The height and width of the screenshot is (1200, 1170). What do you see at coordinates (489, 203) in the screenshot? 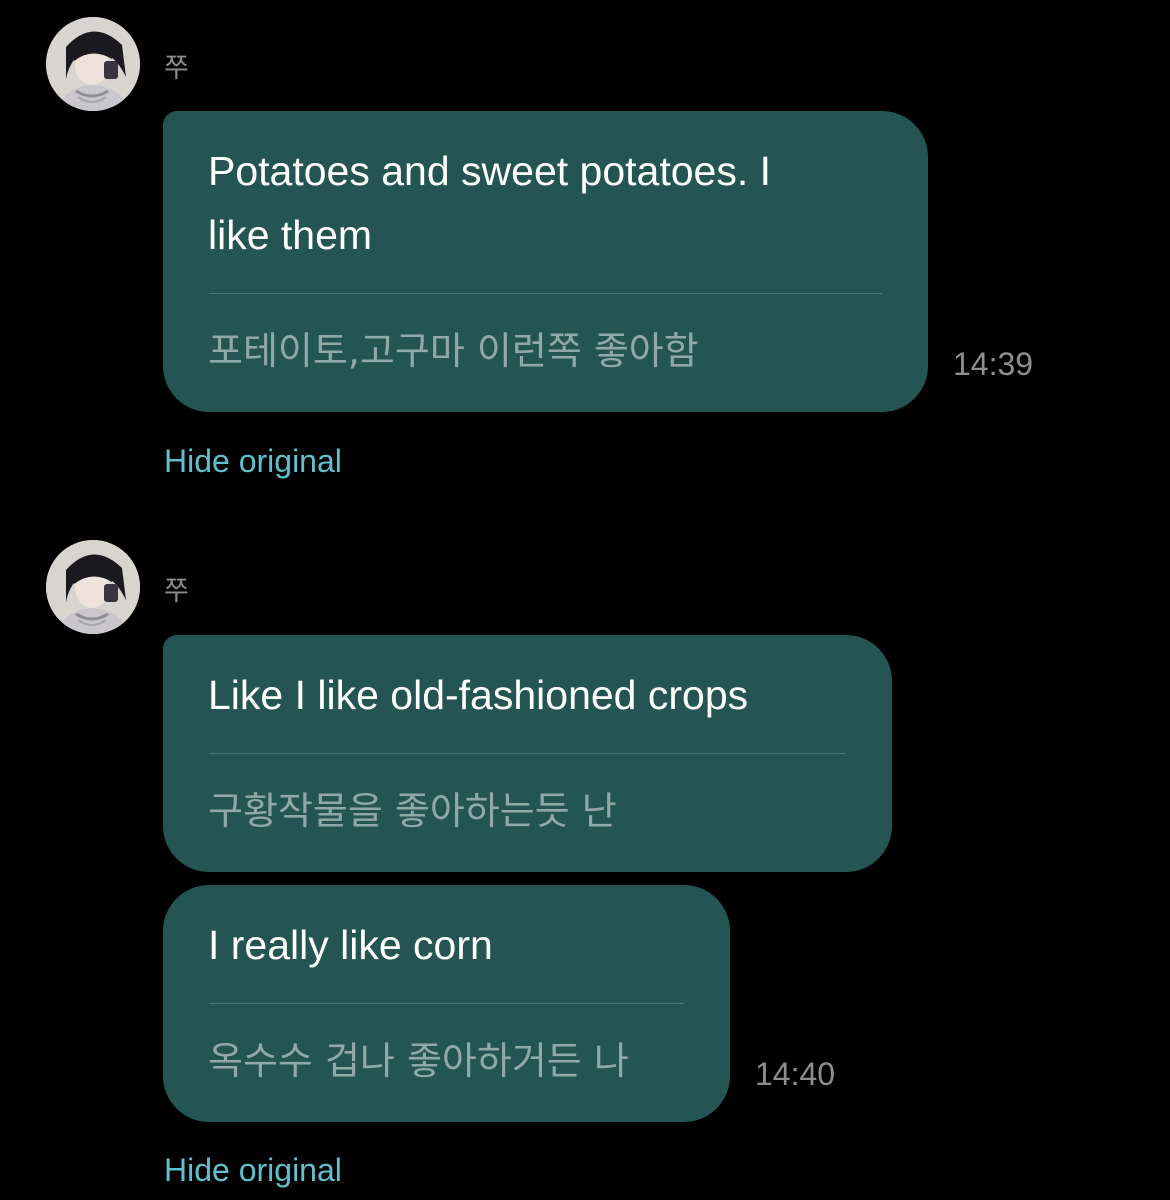
I see `translated-text: Potatoes and sweet potatoes. I like them` at bounding box center [489, 203].